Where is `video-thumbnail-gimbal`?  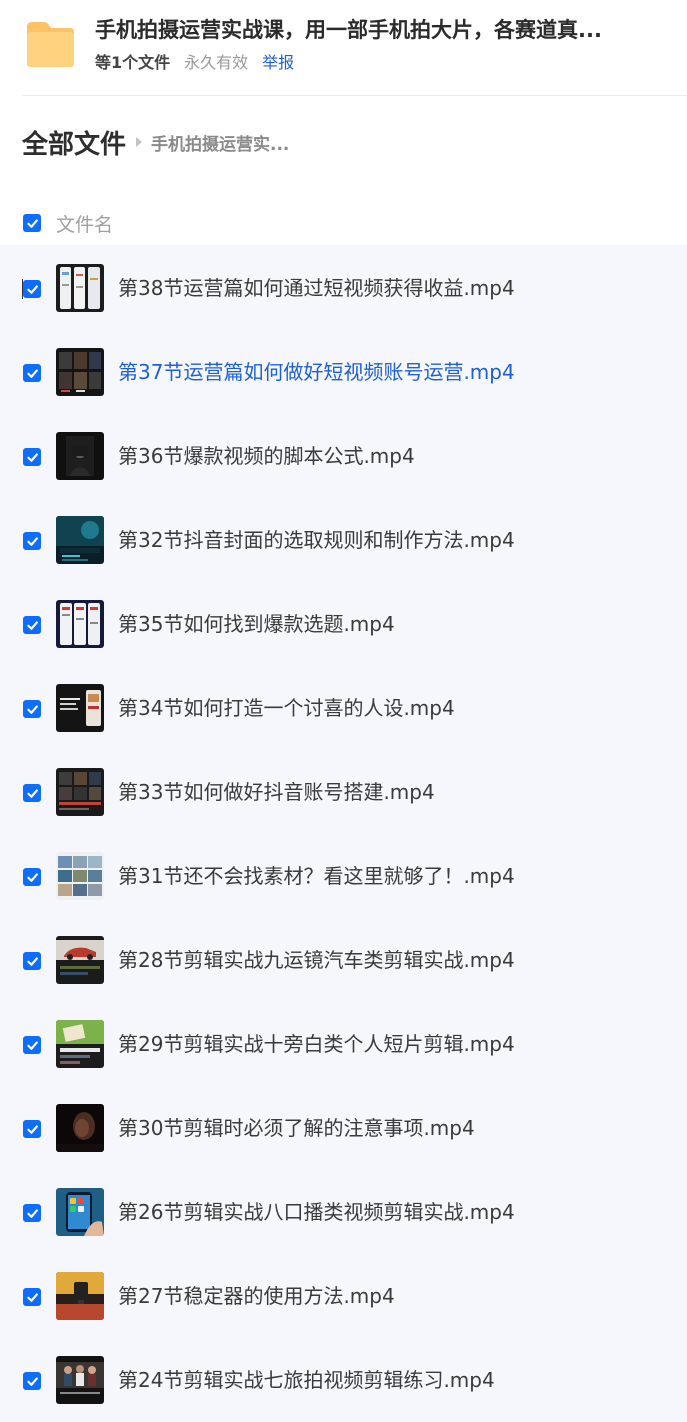 video-thumbnail-gimbal is located at coordinates (80, 1296).